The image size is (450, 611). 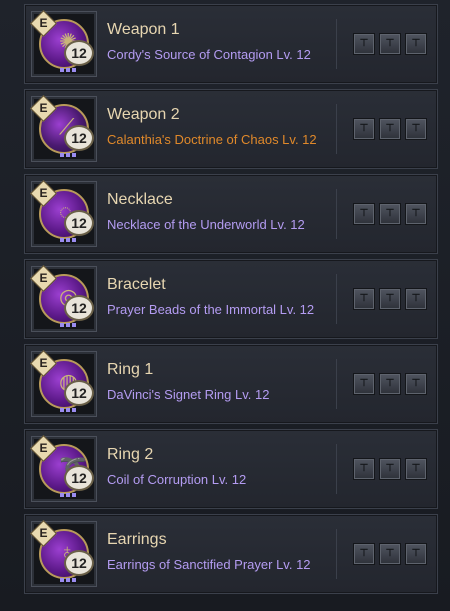 What do you see at coordinates (206, 224) in the screenshot?
I see `item-description: Necklace of the Underworld Lv. 12` at bounding box center [206, 224].